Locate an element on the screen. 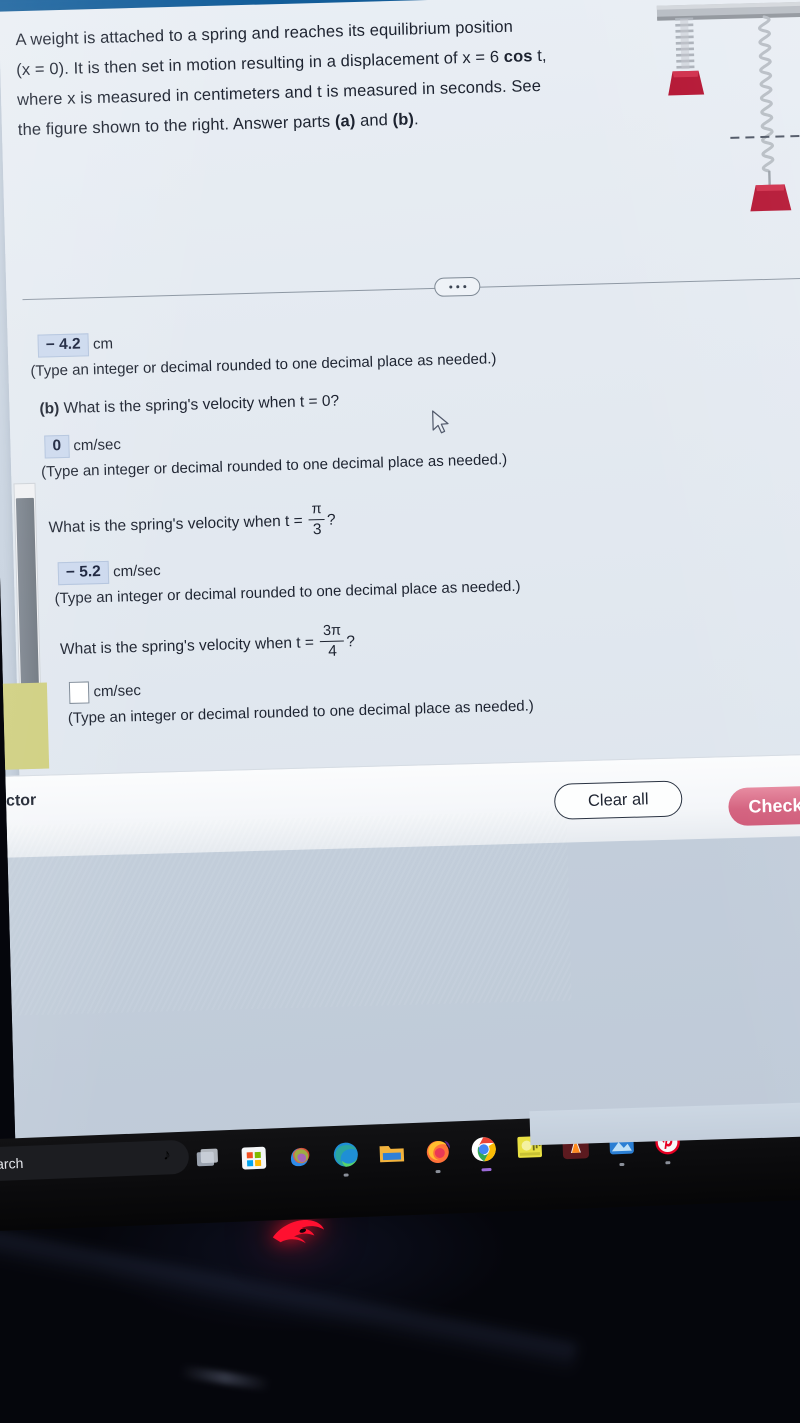  spring-weight-figure is located at coordinates (728, 106).